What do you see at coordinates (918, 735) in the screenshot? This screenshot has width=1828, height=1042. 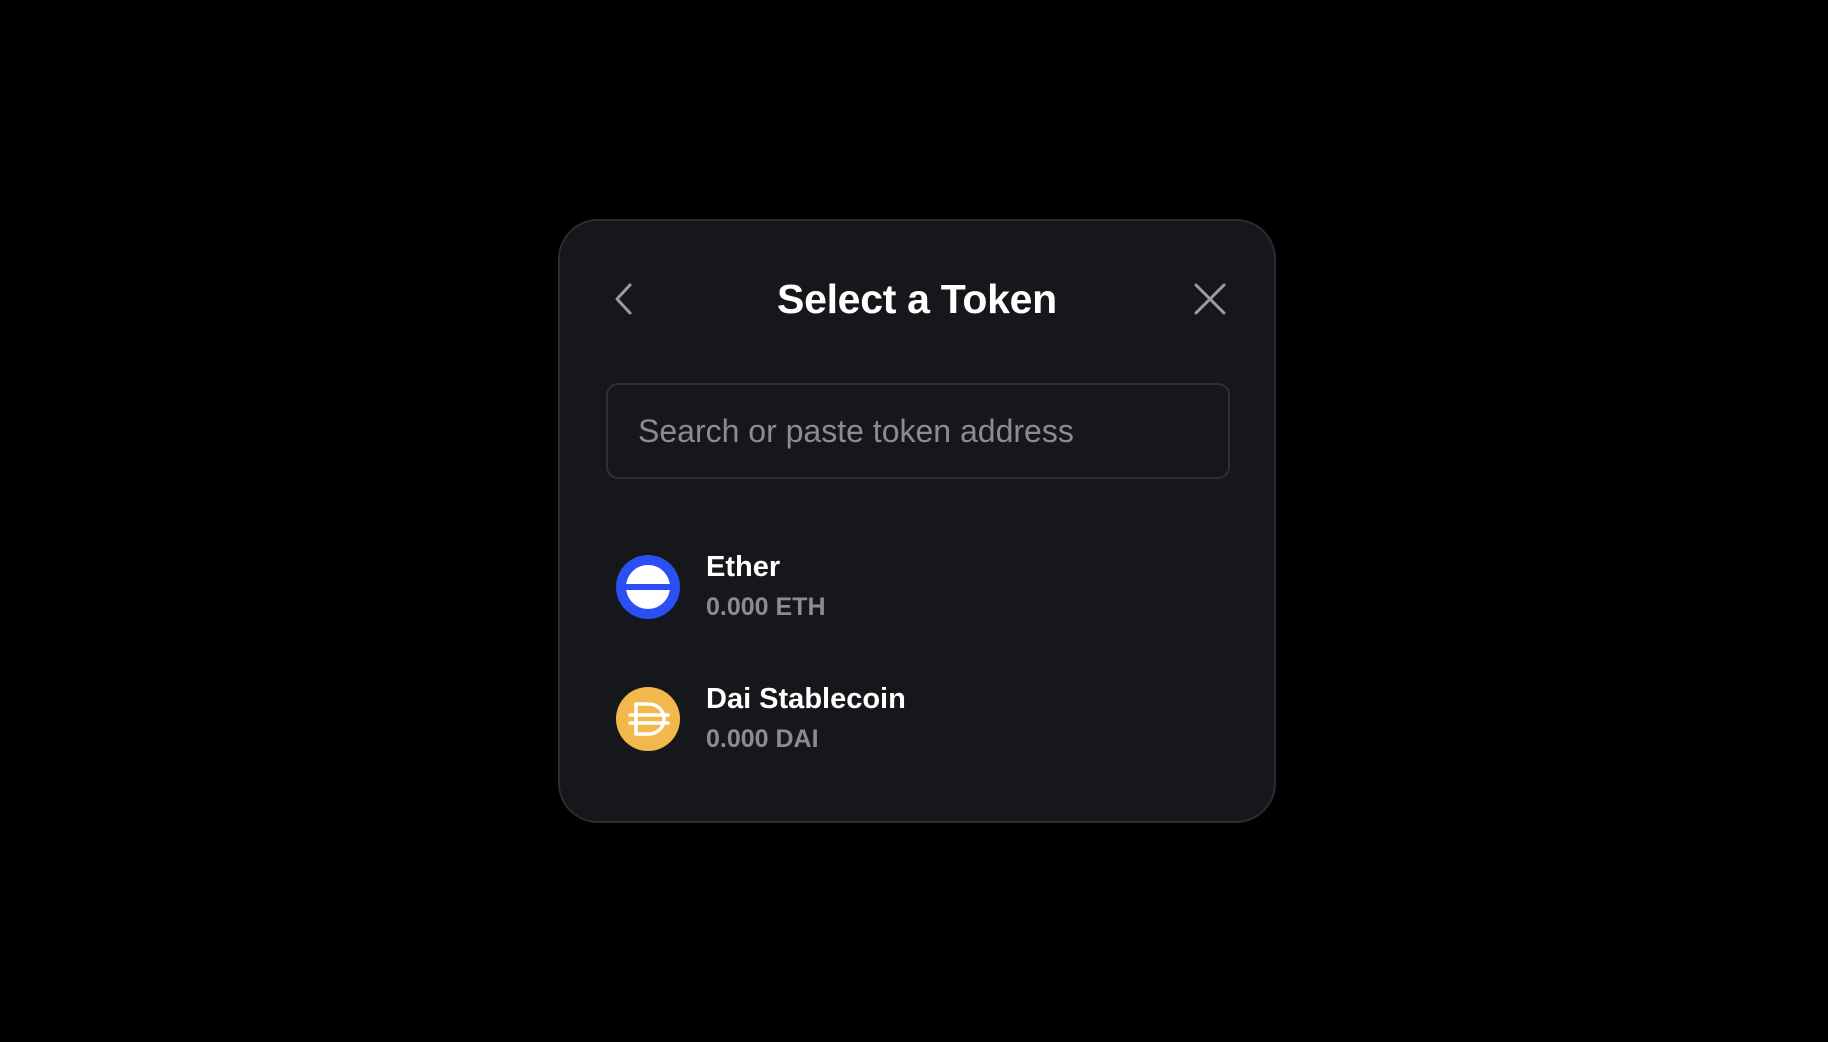 I see `token-row-dai: Dai Stablecoin 0.000 DAI` at bounding box center [918, 735].